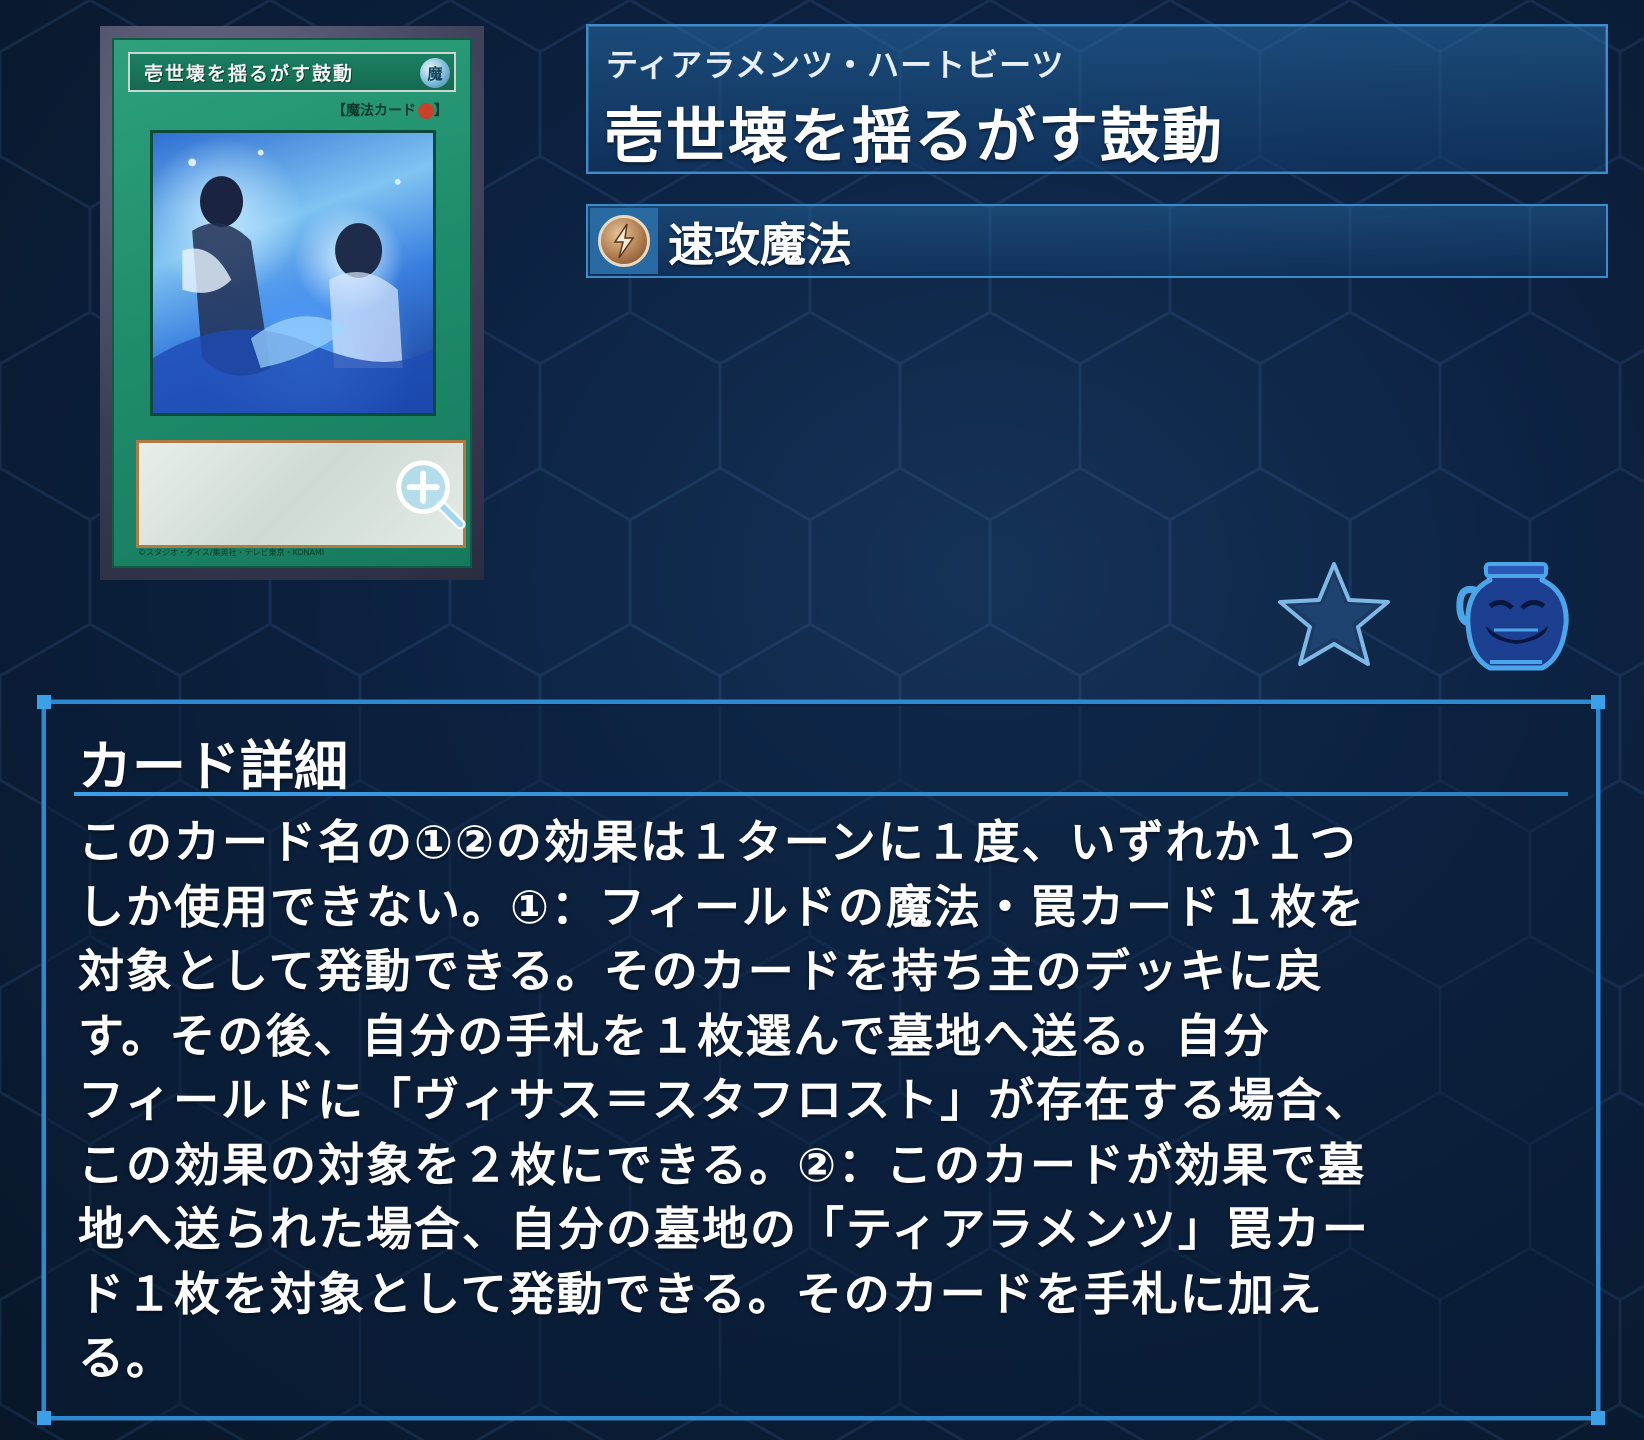 This screenshot has width=1644, height=1440. What do you see at coordinates (231, 552) in the screenshot?
I see `card-copyright: ©スタジオ・ダイス/集英社・テレビ東京・KONAMI` at bounding box center [231, 552].